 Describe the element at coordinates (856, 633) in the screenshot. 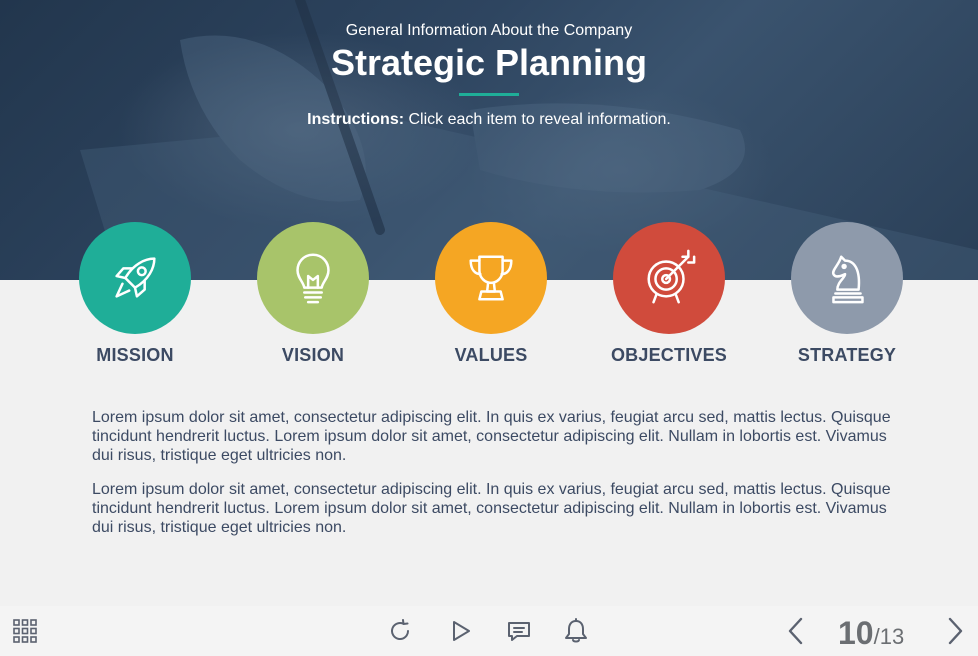

I see `current-page: 10` at that location.